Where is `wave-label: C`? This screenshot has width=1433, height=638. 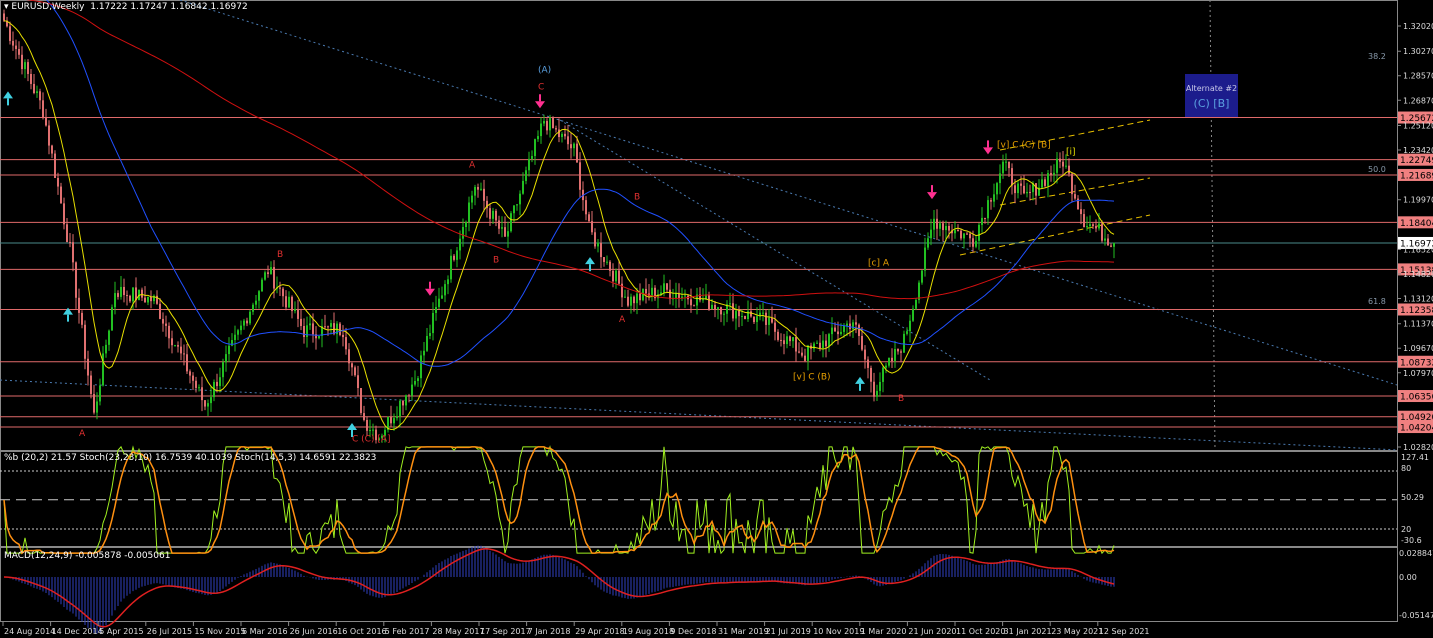 wave-label: C is located at coordinates (541, 88).